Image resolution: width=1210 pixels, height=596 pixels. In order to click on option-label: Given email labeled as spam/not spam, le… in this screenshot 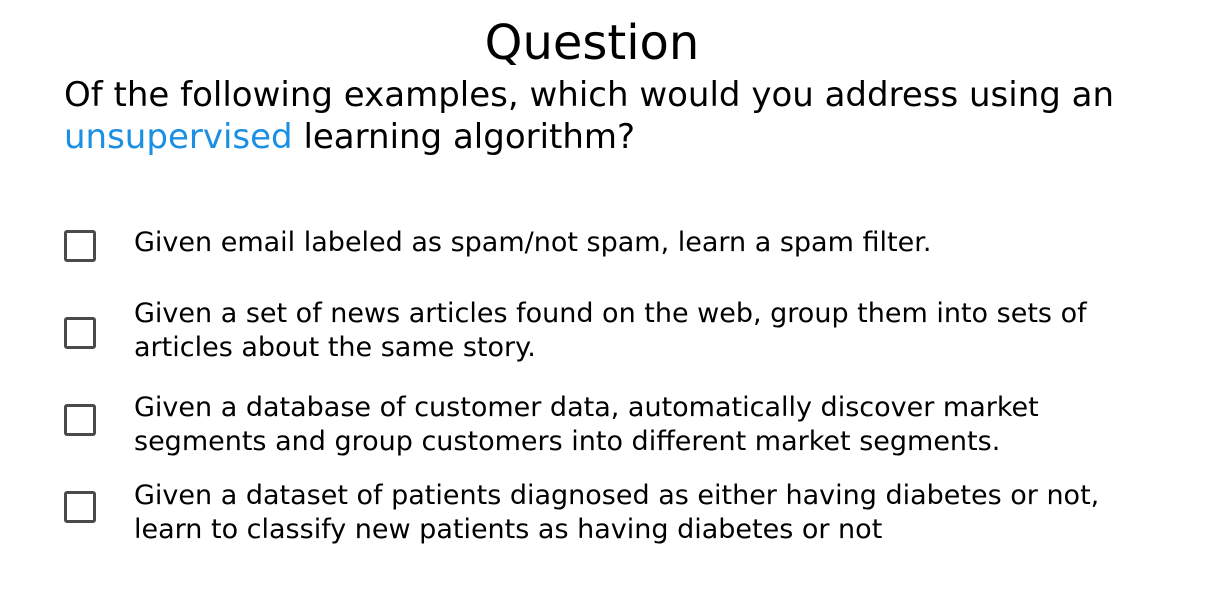, I will do `click(533, 242)`.